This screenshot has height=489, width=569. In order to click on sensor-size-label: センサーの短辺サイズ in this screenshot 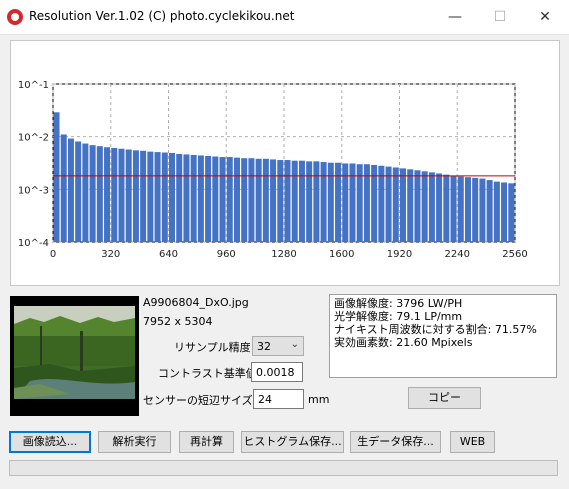, I will do `click(198, 400)`.